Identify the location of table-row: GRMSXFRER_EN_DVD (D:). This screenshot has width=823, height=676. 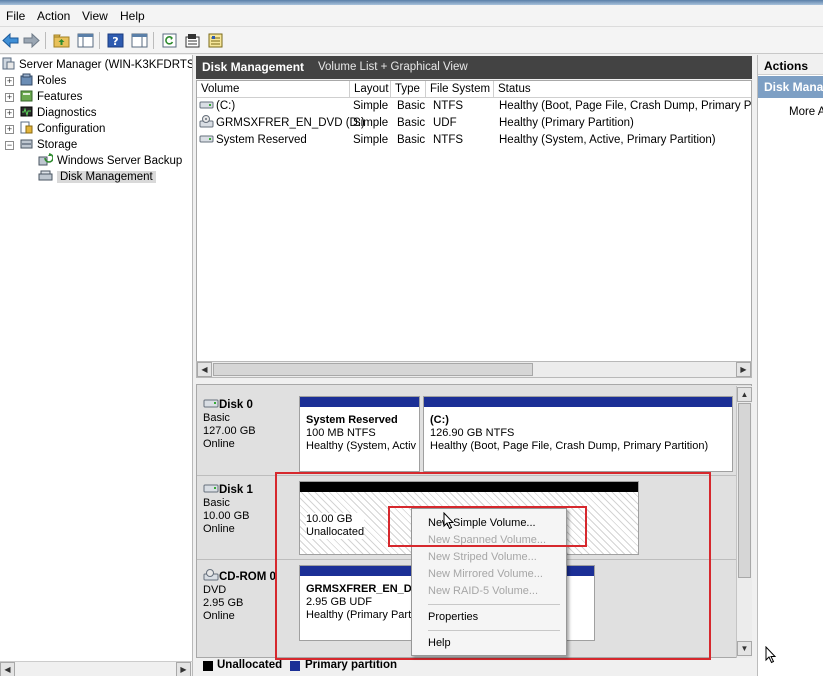
(282, 123).